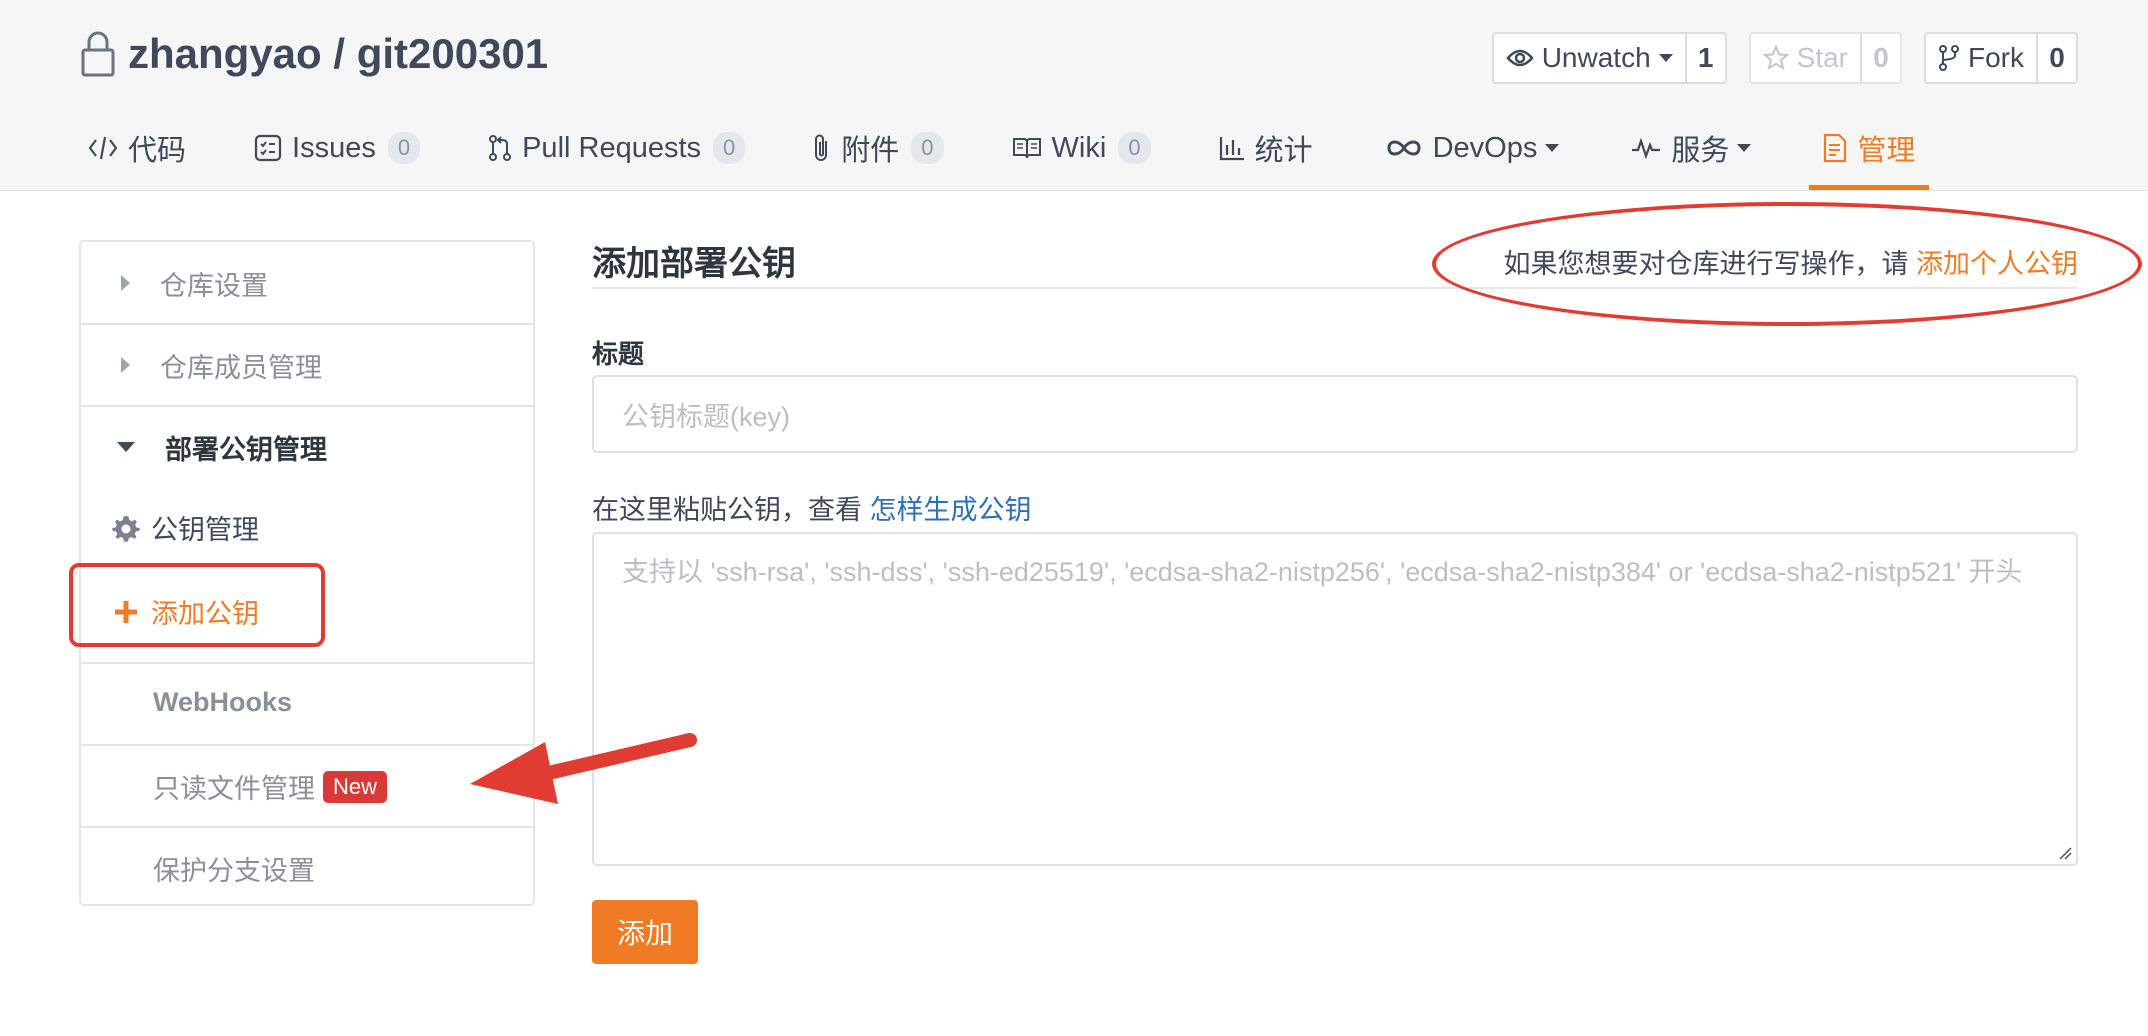  What do you see at coordinates (1949, 58) in the screenshot?
I see `fork-icon` at bounding box center [1949, 58].